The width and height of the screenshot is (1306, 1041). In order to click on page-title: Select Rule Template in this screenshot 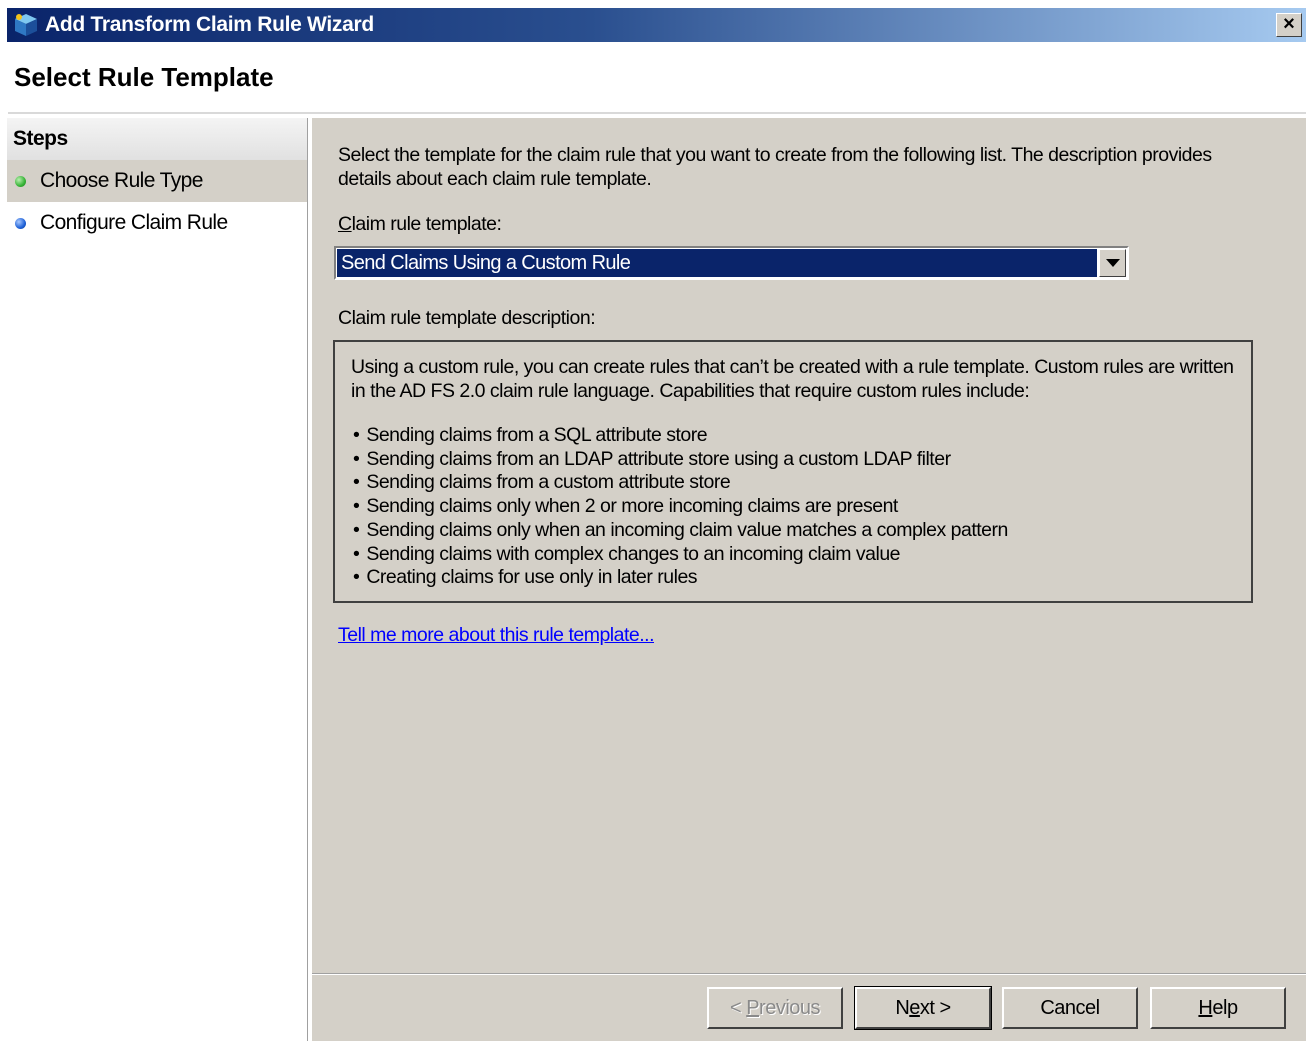, I will do `click(144, 77)`.